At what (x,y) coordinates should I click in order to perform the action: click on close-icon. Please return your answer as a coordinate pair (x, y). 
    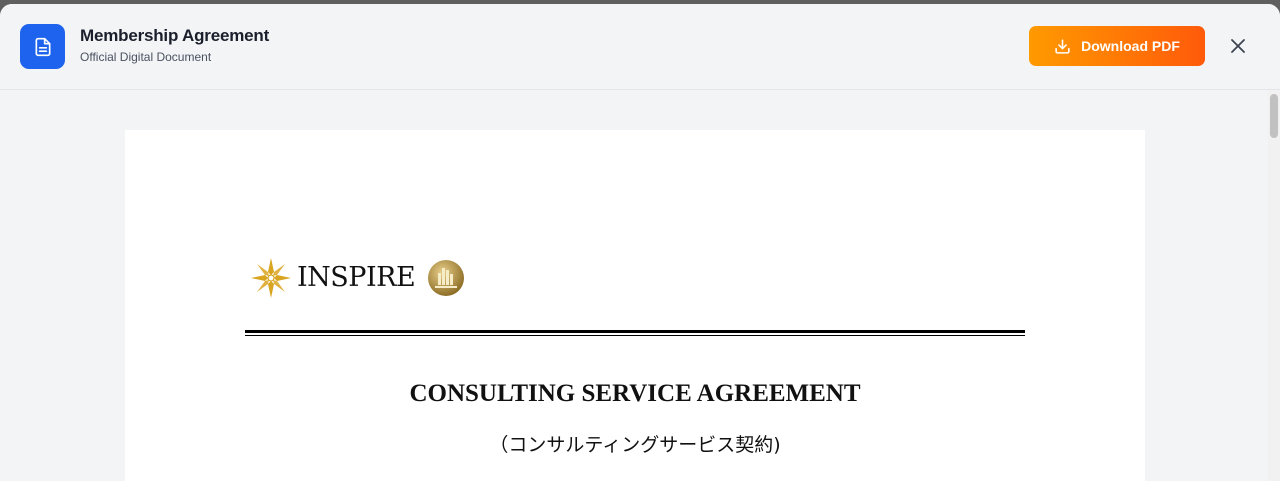
    Looking at the image, I should click on (1238, 46).